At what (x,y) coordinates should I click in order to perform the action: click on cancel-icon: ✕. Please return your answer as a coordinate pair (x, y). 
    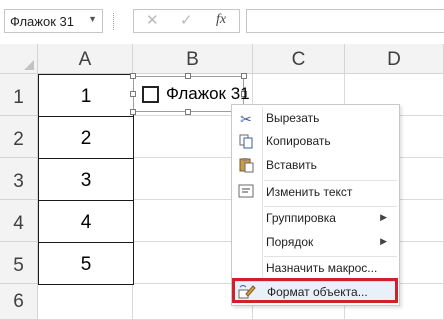
    Looking at the image, I should click on (152, 20).